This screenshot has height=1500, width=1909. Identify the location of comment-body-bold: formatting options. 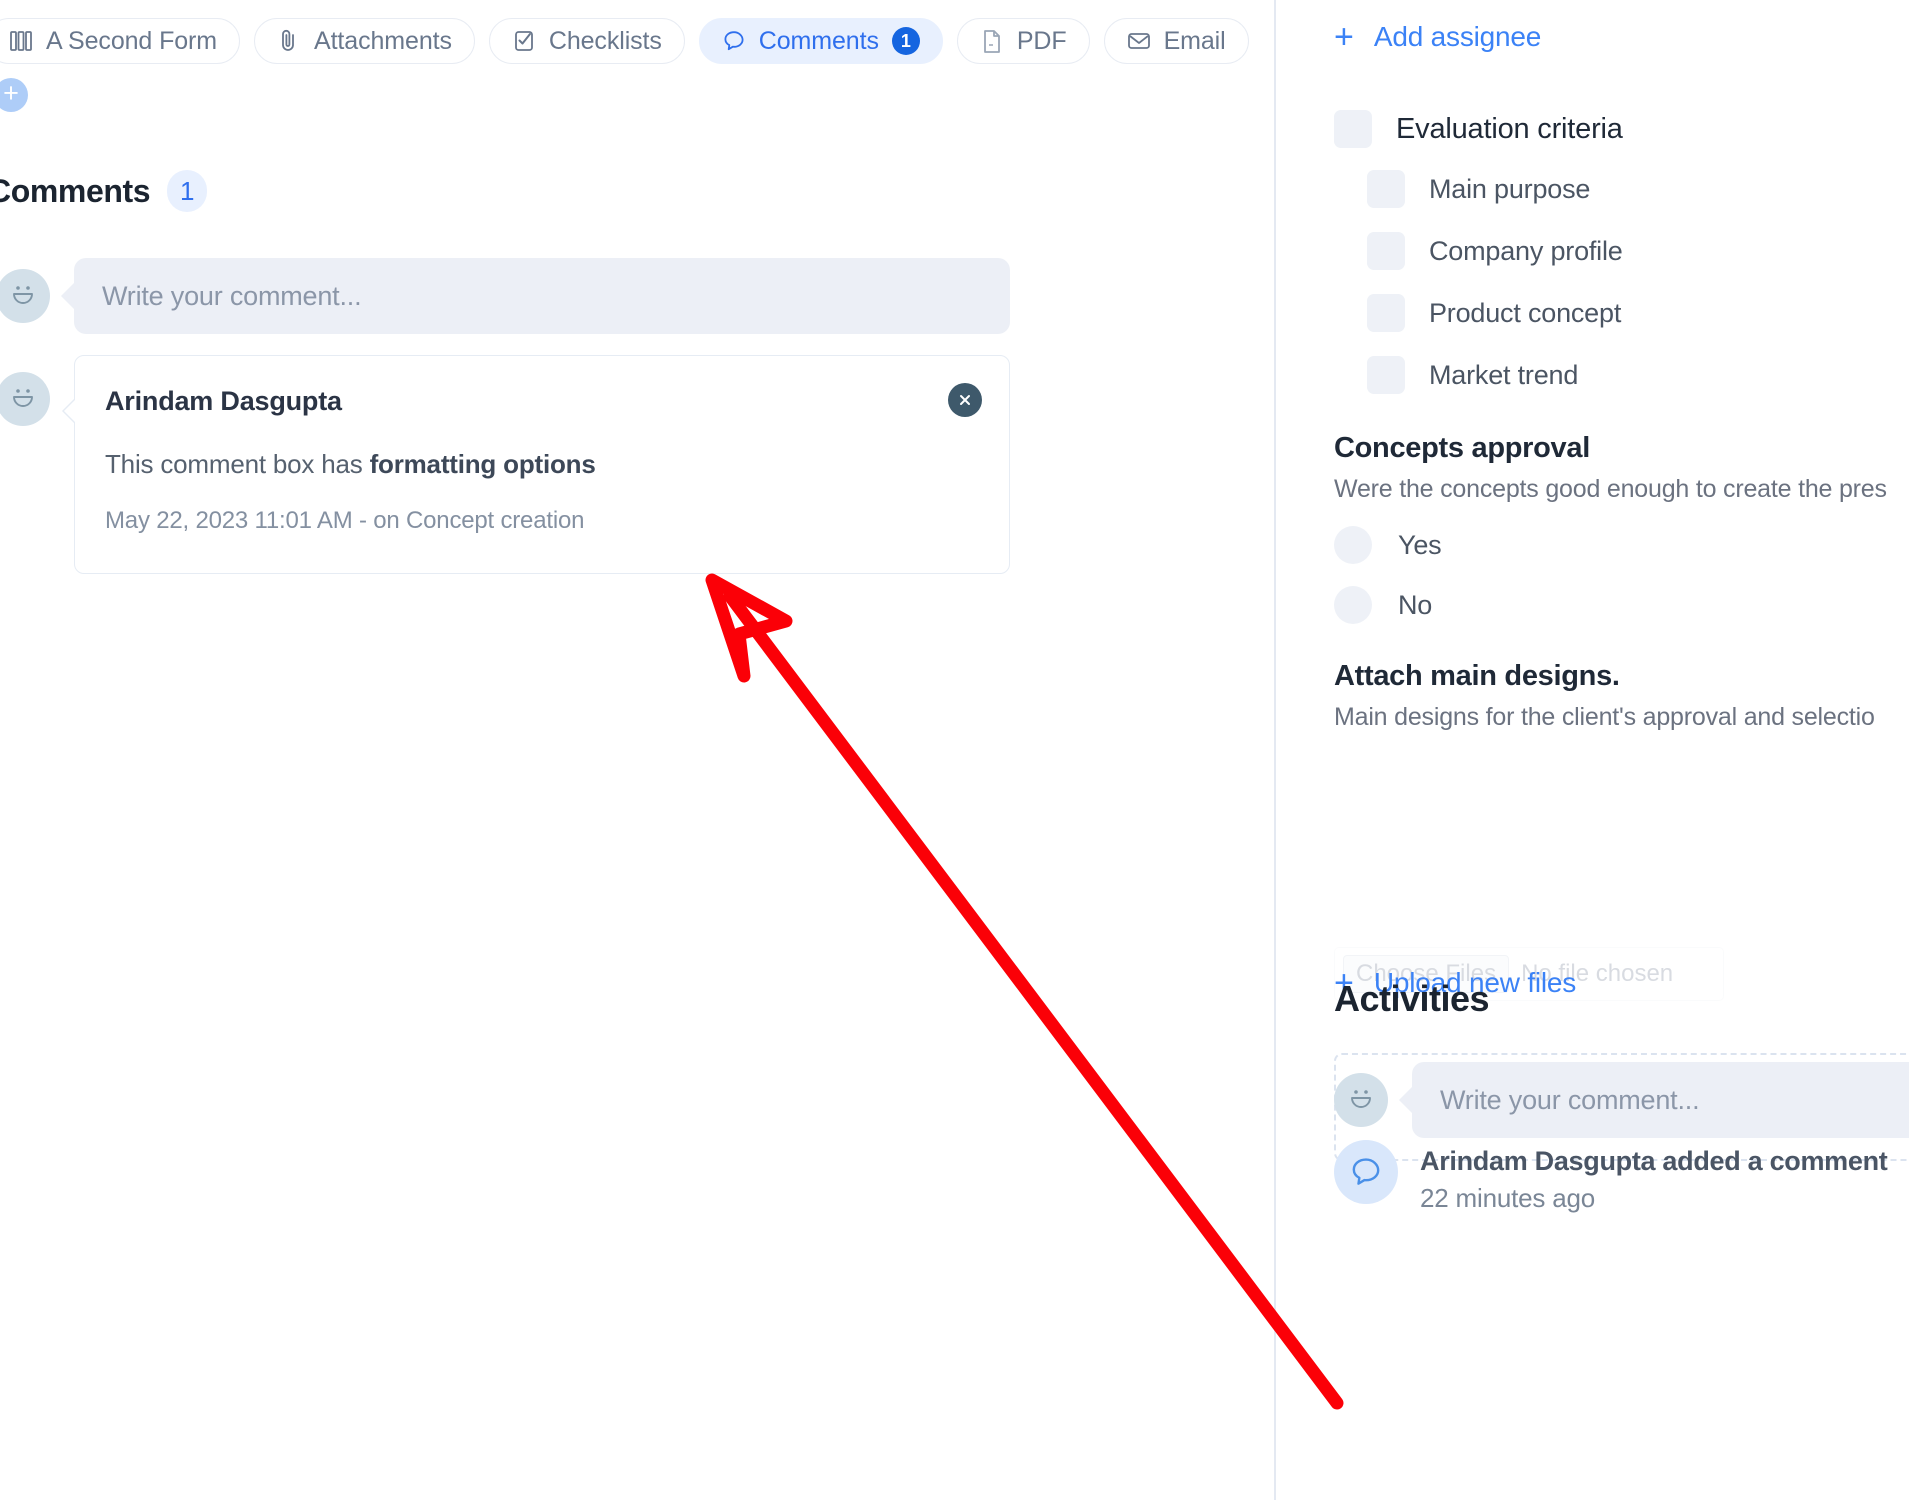
(482, 464).